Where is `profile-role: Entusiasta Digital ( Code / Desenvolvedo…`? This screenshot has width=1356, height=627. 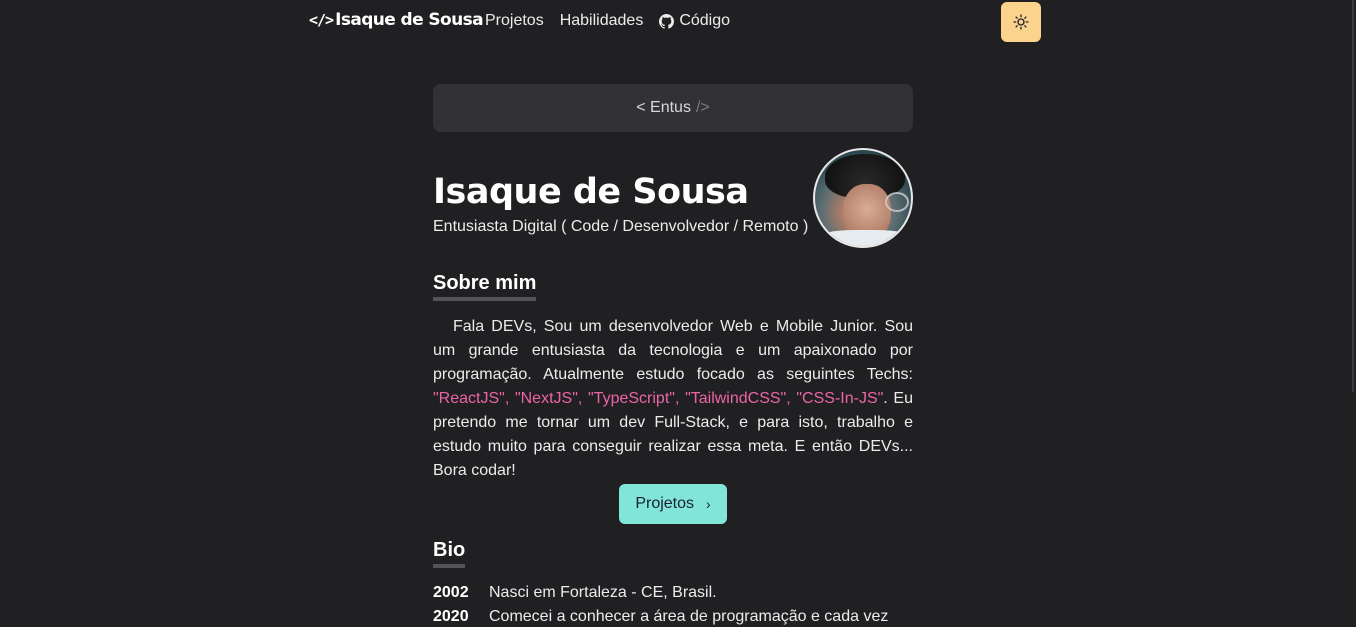
profile-role: Entusiasta Digital ( Code / Desenvolvedo… is located at coordinates (621, 226).